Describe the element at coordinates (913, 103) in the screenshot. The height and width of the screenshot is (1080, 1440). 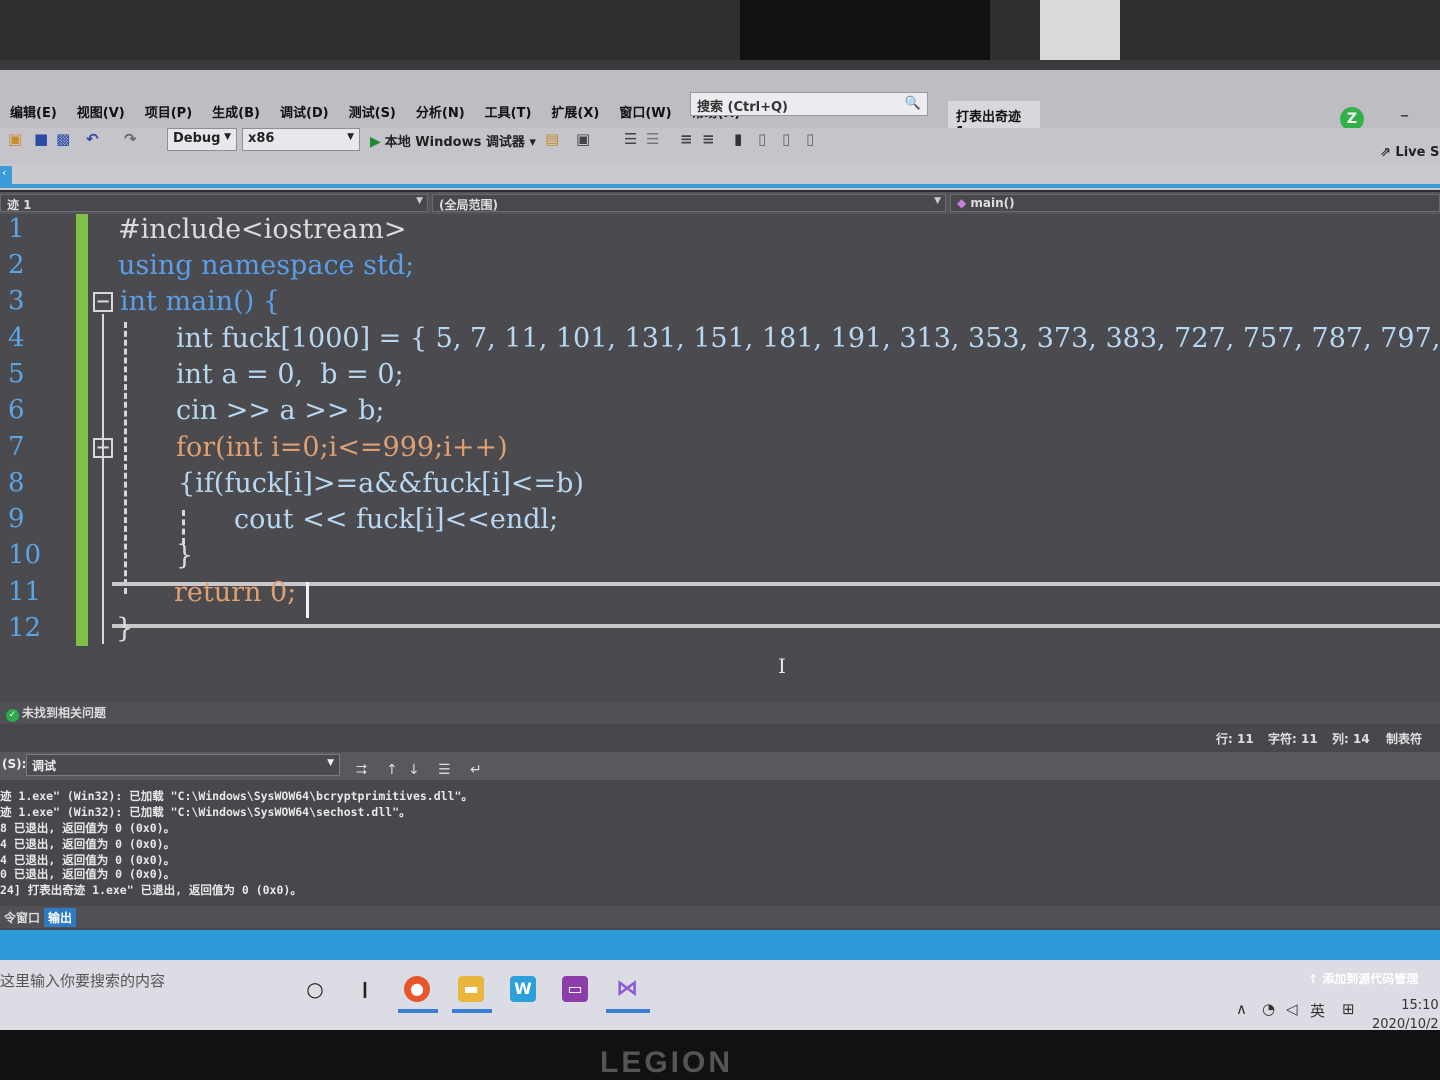
I see `search-icon: 🔍` at that location.